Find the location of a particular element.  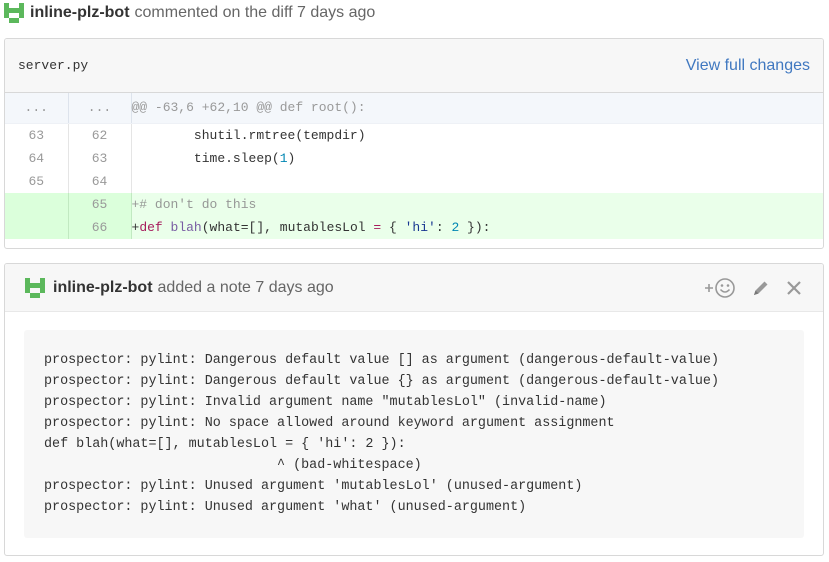

note-action-text: added a note 7 days ago is located at coordinates (245, 287).